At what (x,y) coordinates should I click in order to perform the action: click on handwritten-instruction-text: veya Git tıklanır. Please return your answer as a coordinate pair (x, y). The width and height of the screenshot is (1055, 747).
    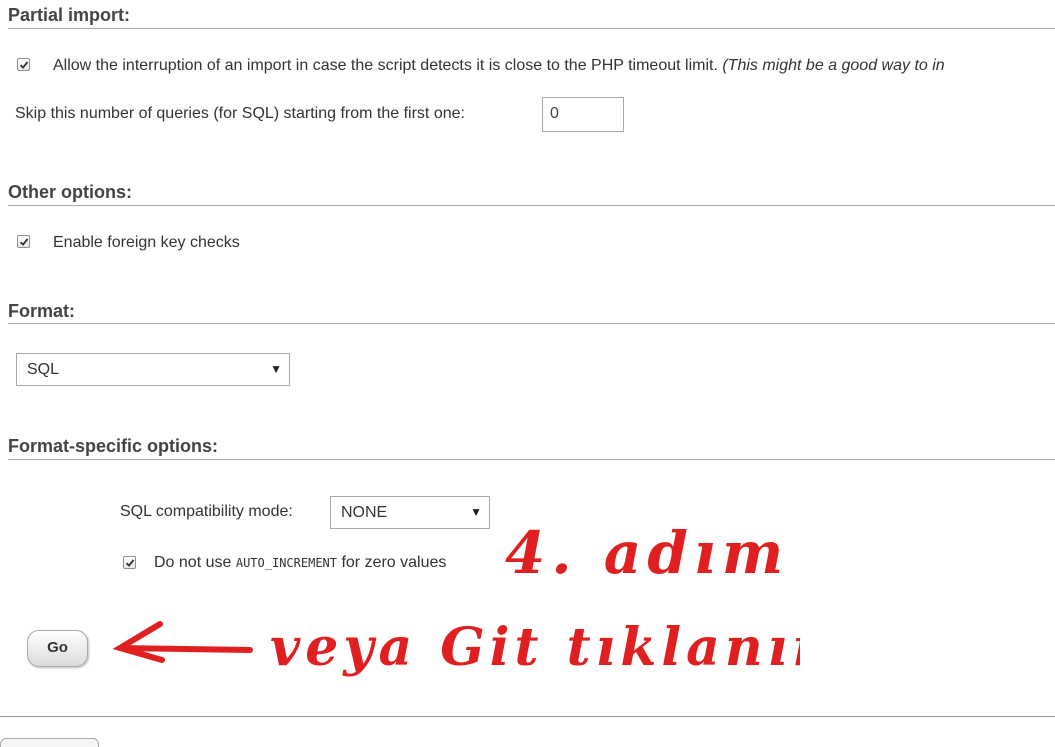
    Looking at the image, I should click on (535, 647).